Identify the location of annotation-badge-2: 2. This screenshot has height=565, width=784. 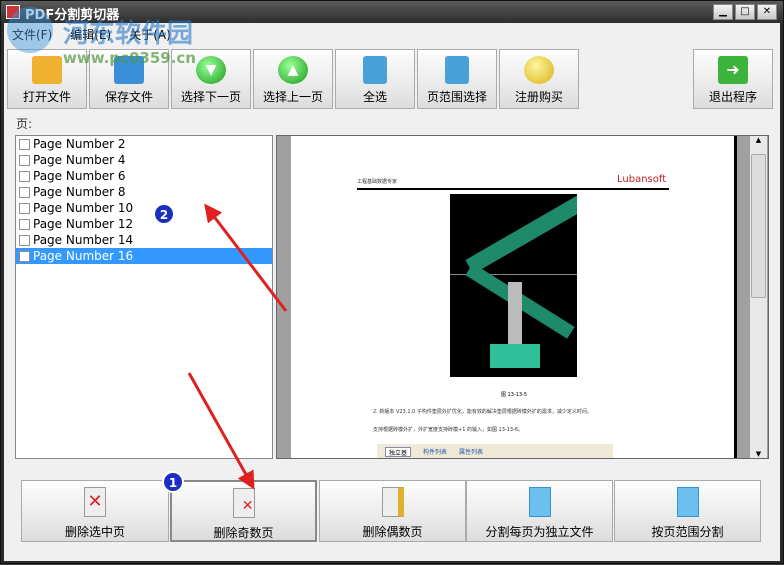
(164, 214).